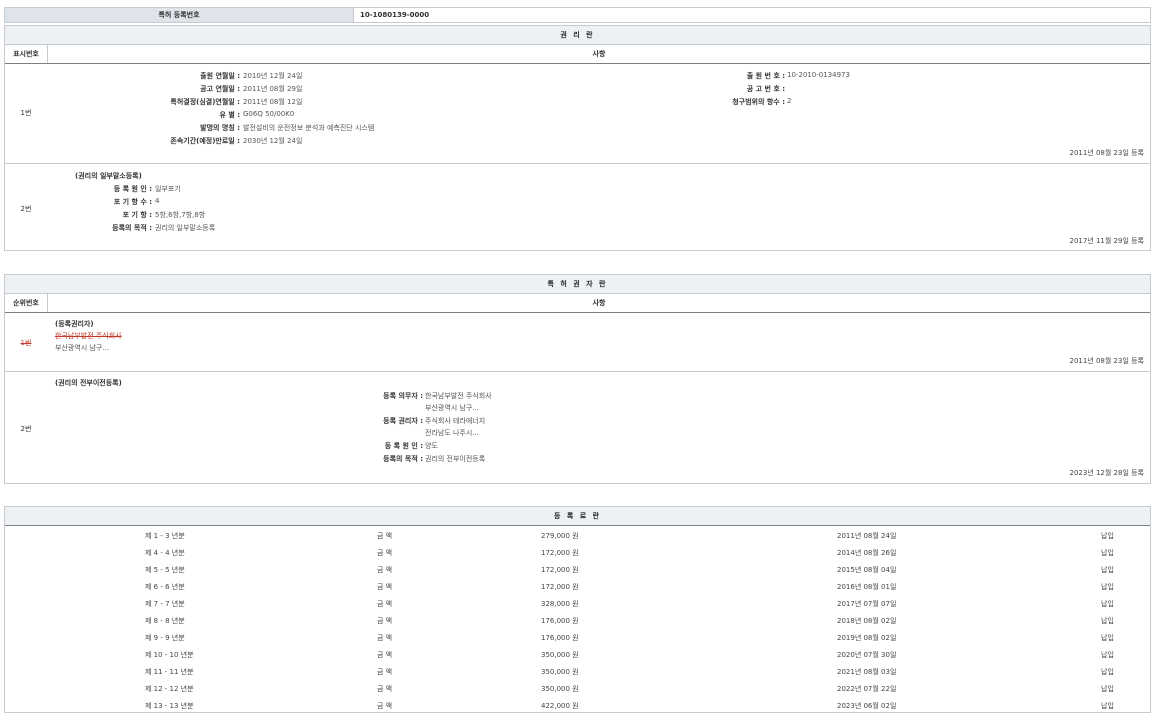 The height and width of the screenshot is (720, 1155). I want to click on fee-paid-date: 2023년 06월 02일, so click(866, 706).